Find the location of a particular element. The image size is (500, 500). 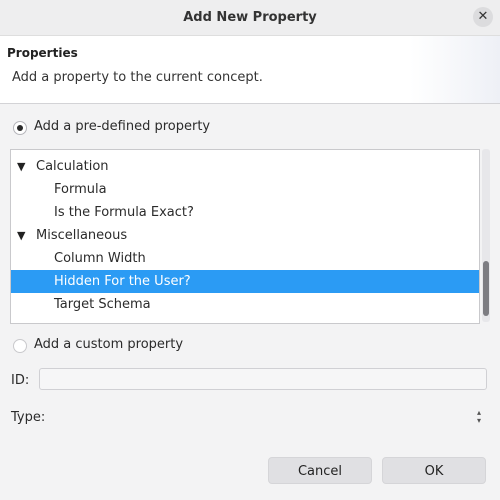

tree-item-label: Target Schema is located at coordinates (102, 304).